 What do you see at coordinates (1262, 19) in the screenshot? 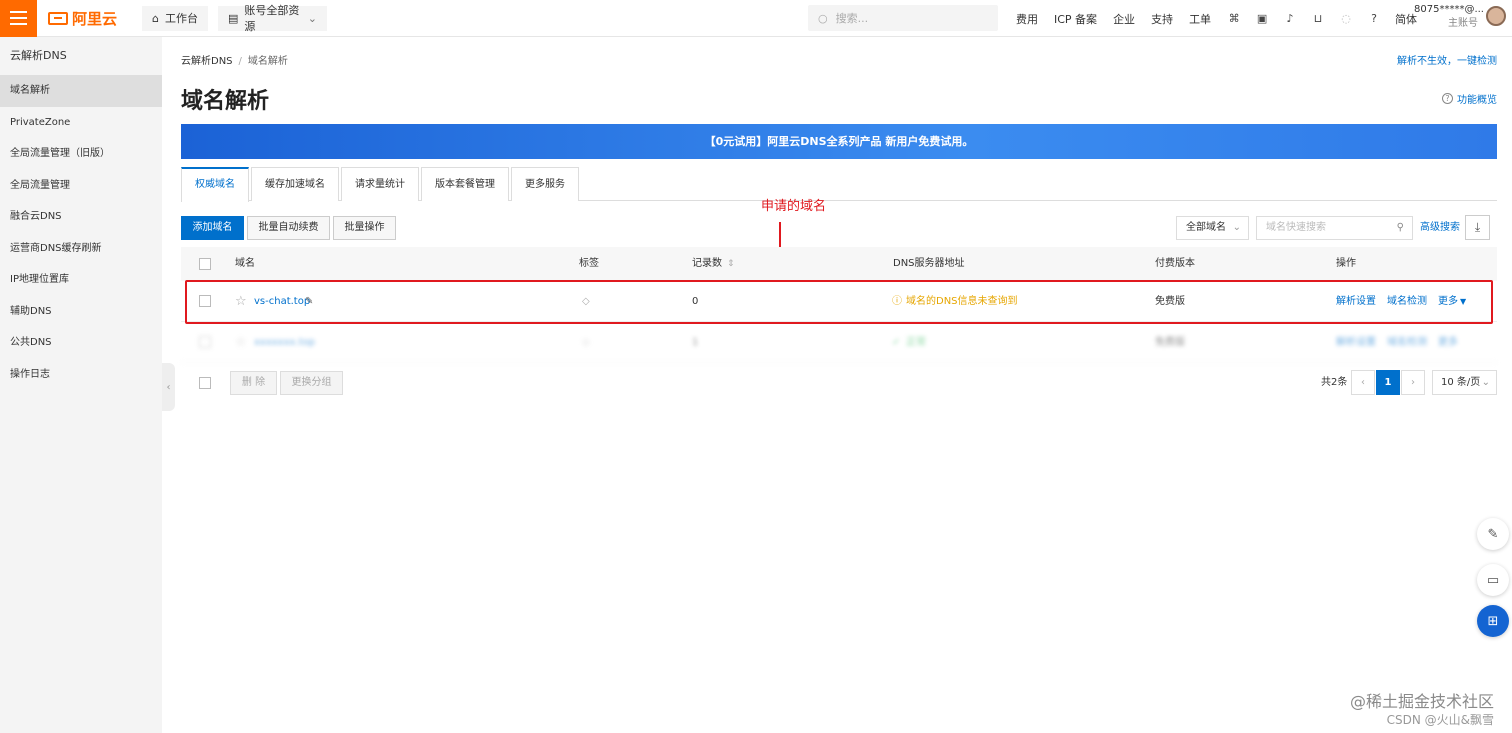
I see `terminal-icon: ▣` at bounding box center [1262, 19].